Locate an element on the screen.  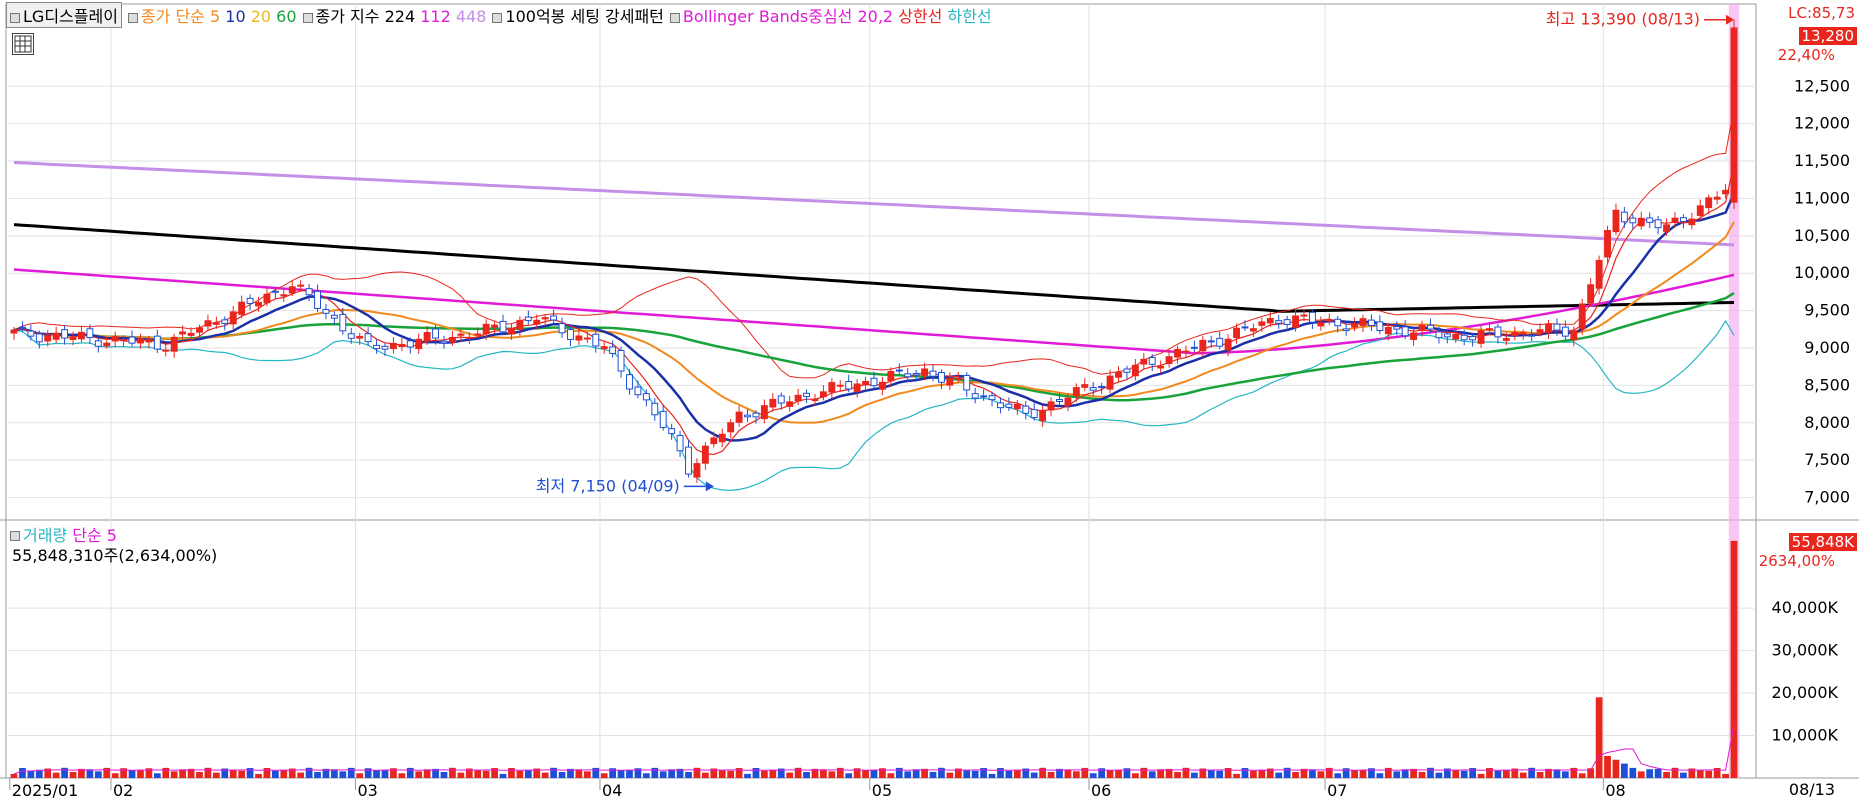
legend-bb: Bollinger Bands중심선 20,2 상한선 하한선 is located at coordinates (830, 15).